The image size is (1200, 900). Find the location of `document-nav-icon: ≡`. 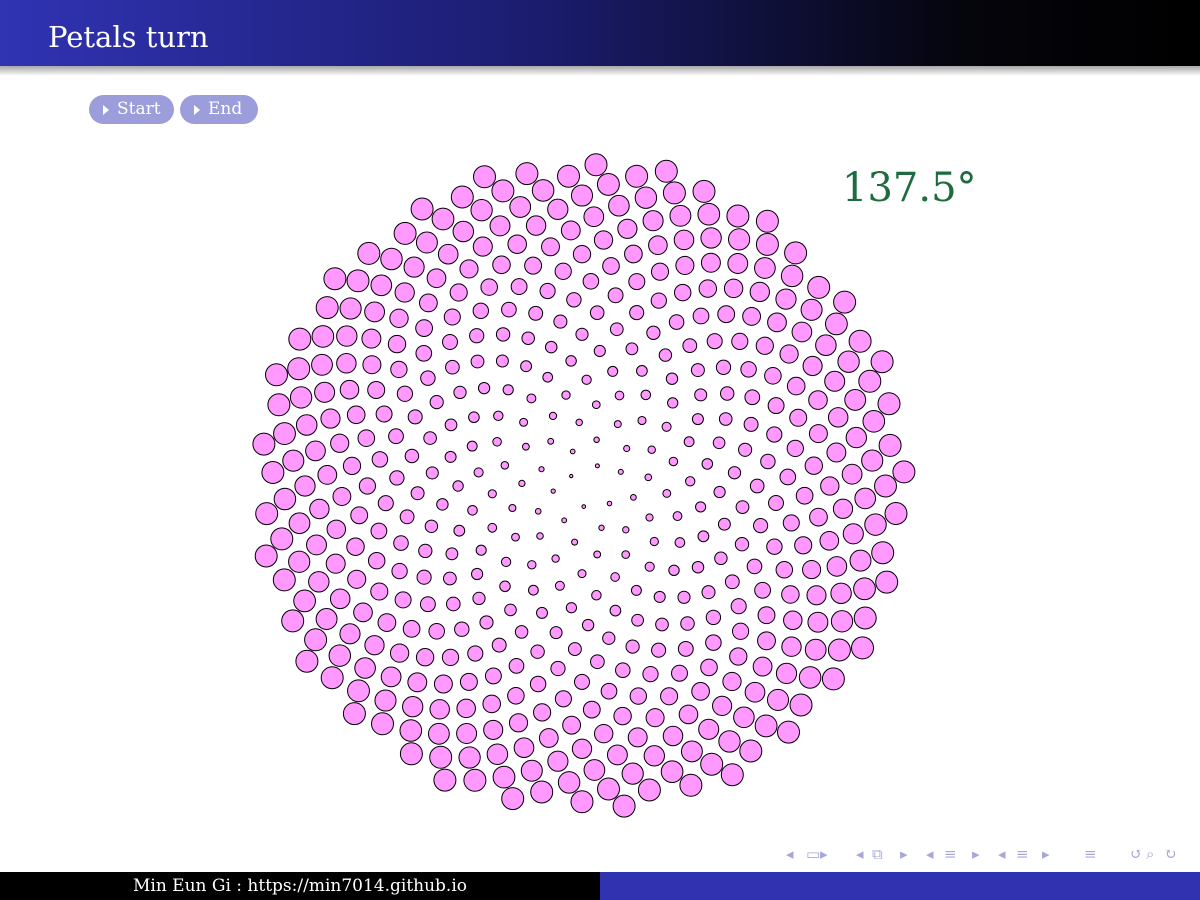

document-nav-icon: ≡ is located at coordinates (1090, 854).